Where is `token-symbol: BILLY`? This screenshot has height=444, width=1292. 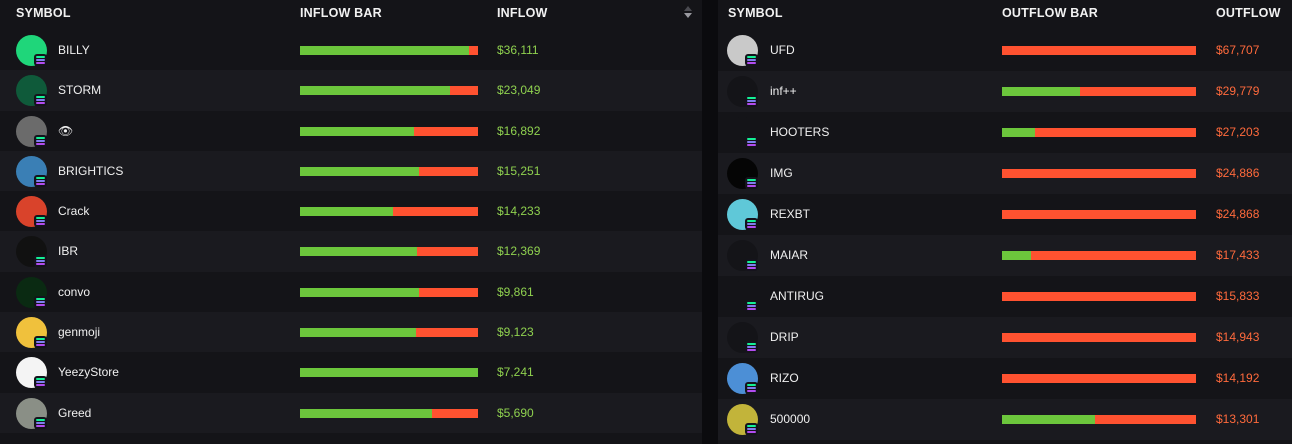
token-symbol: BILLY is located at coordinates (74, 50).